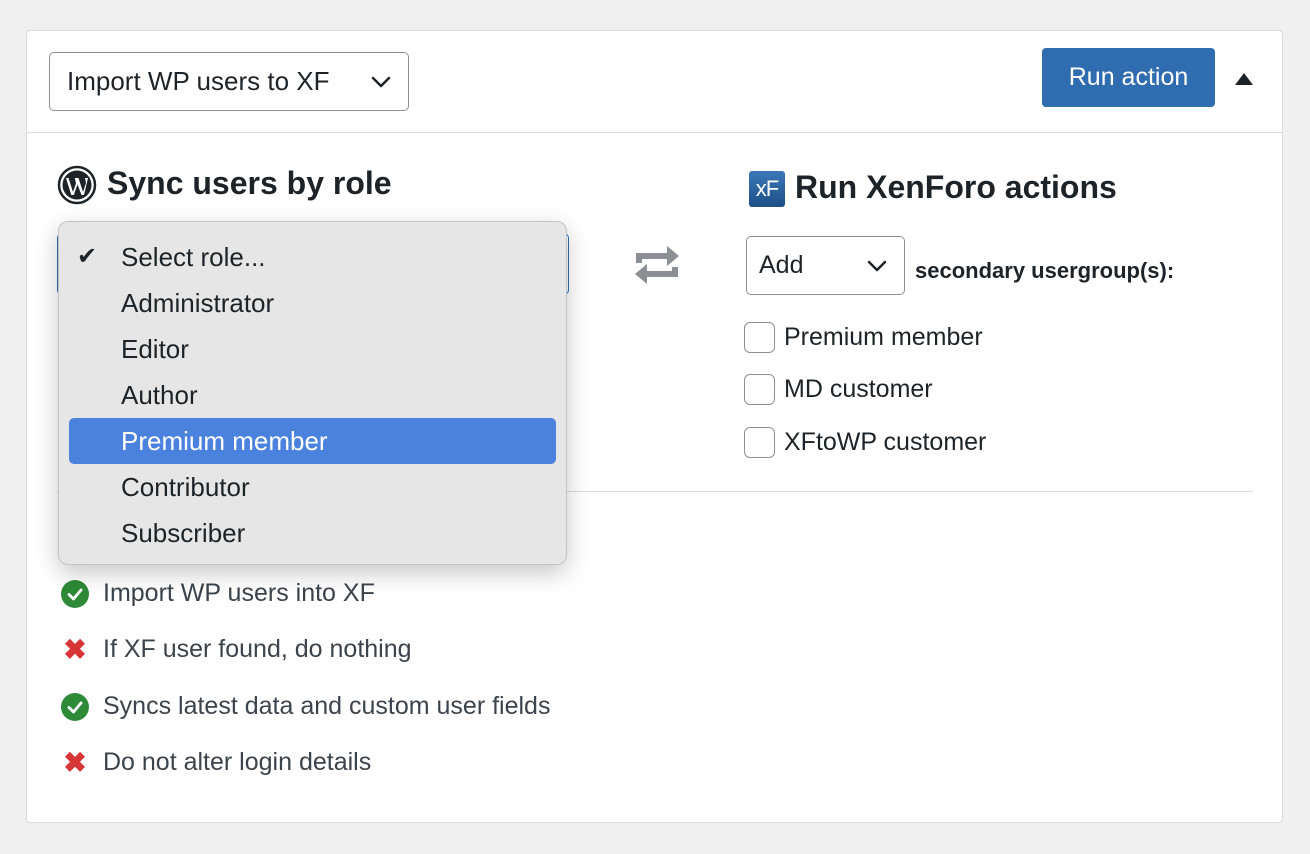 The width and height of the screenshot is (1310, 854). What do you see at coordinates (77, 185) in the screenshot?
I see `wordpress-icon` at bounding box center [77, 185].